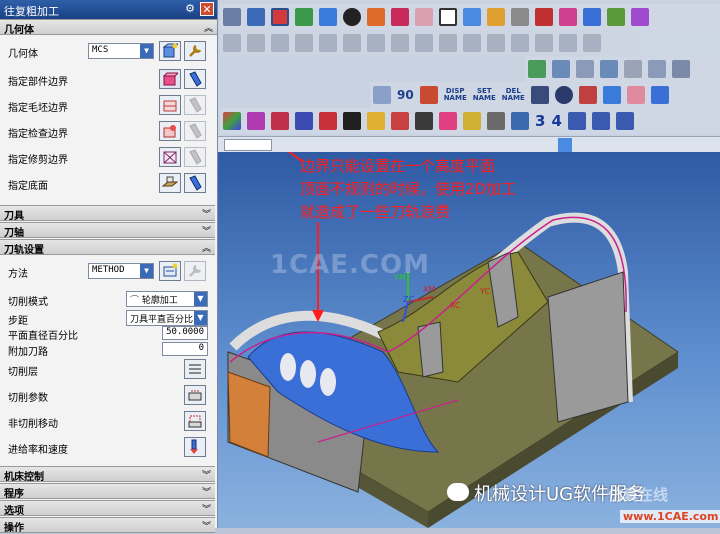 The height and width of the screenshot is (534, 720). Describe the element at coordinates (352, 121) in the screenshot. I see `tool-holder-icon` at that location.